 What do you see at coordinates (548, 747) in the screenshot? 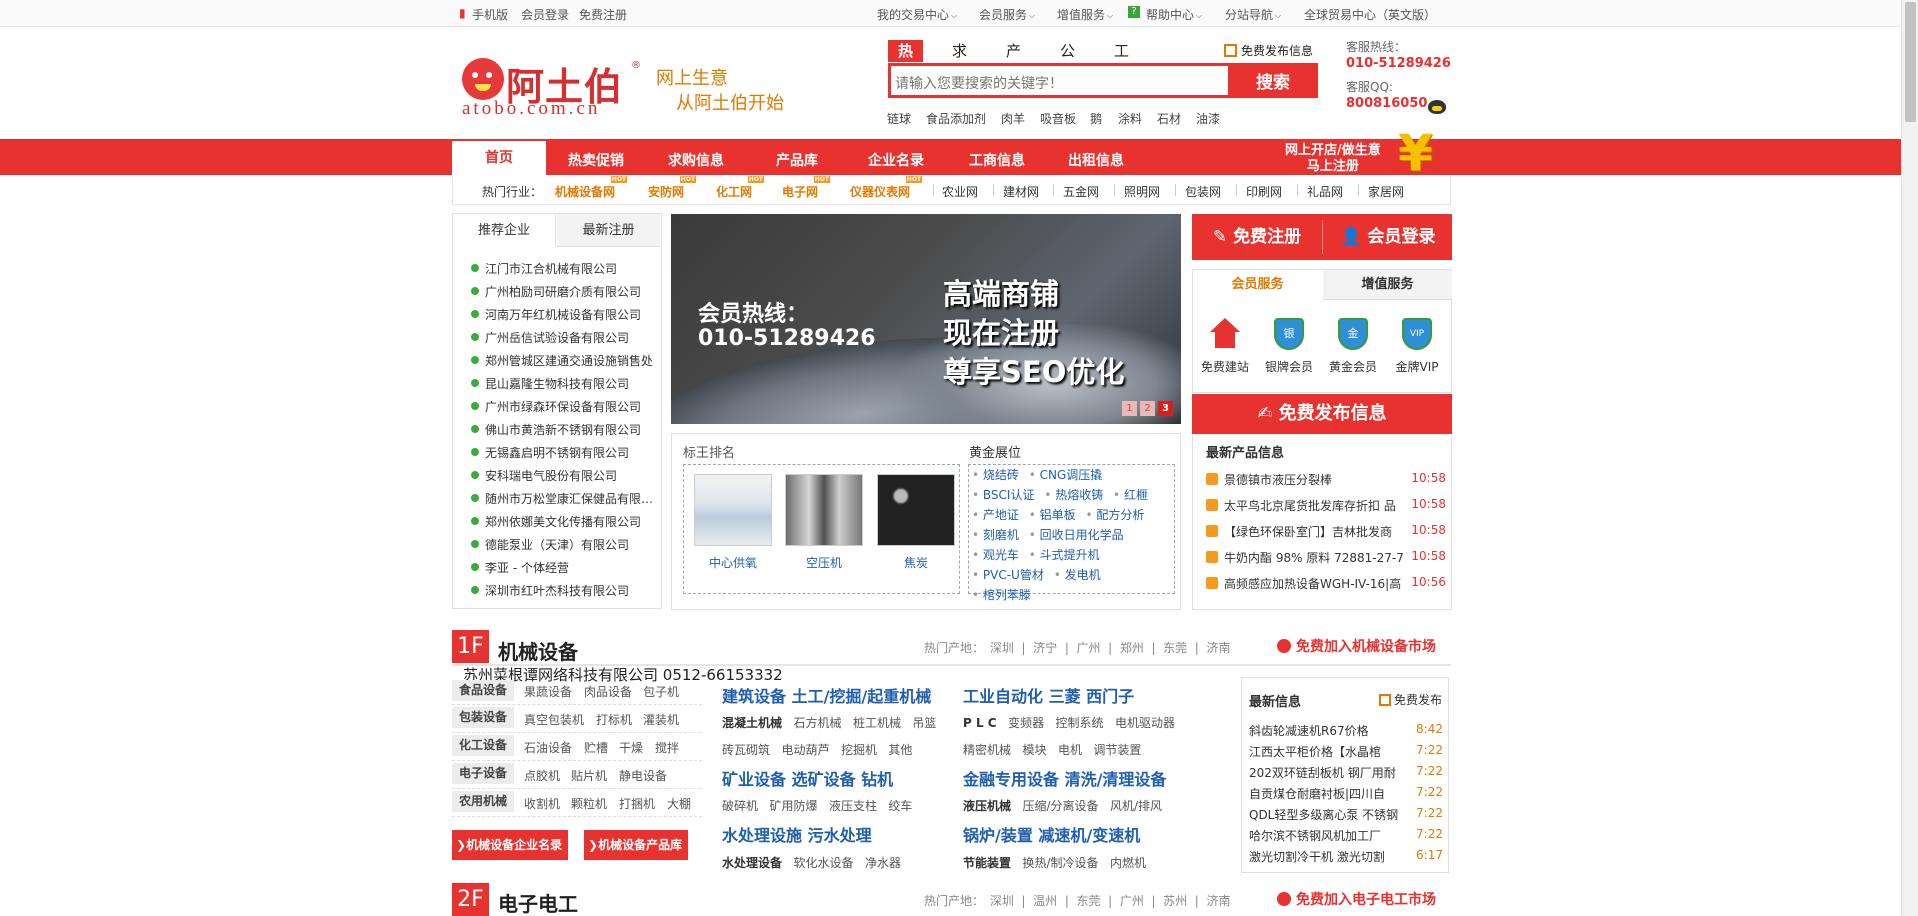
I see `category-item: 石油设备` at bounding box center [548, 747].